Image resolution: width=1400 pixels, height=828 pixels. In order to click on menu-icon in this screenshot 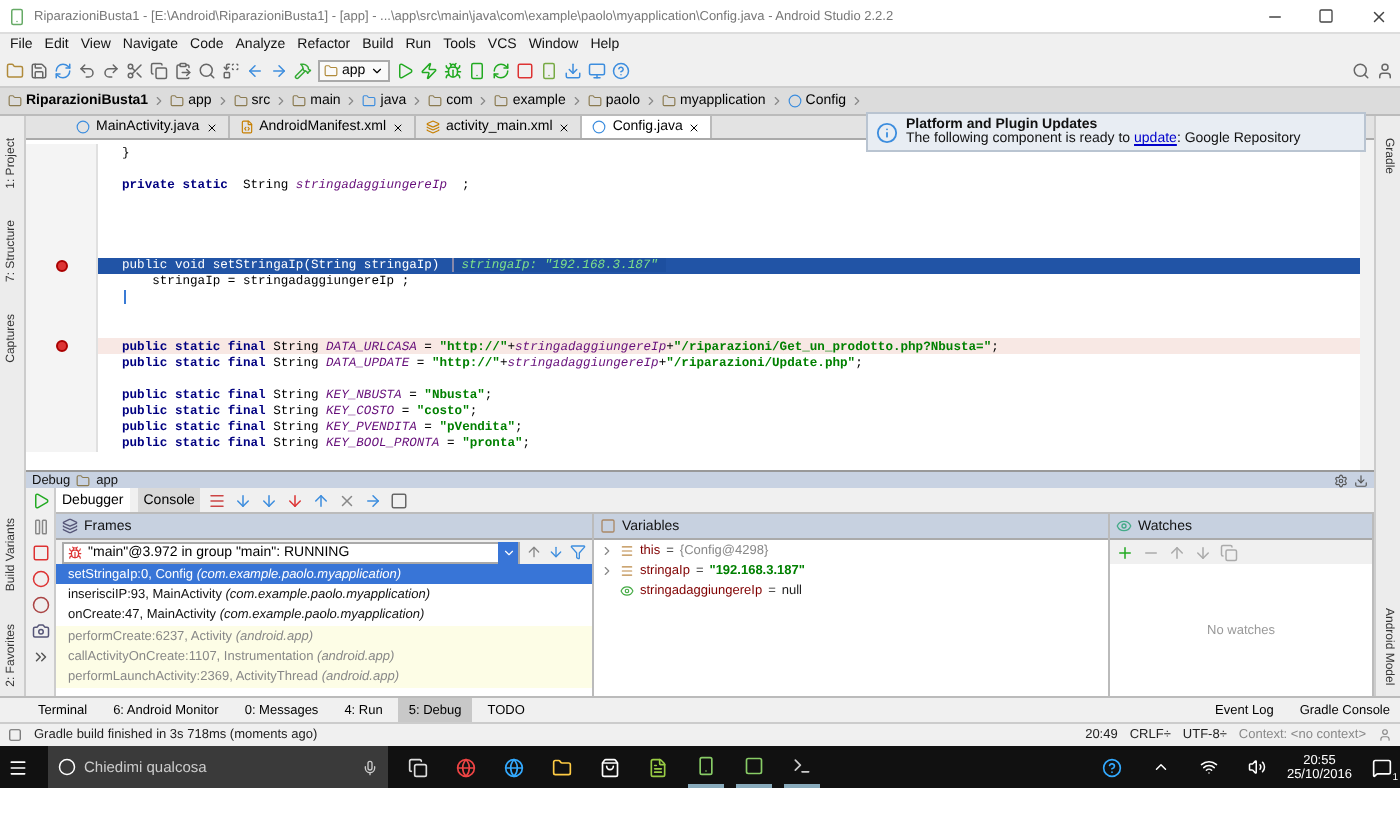, I will do `click(18, 767)`.